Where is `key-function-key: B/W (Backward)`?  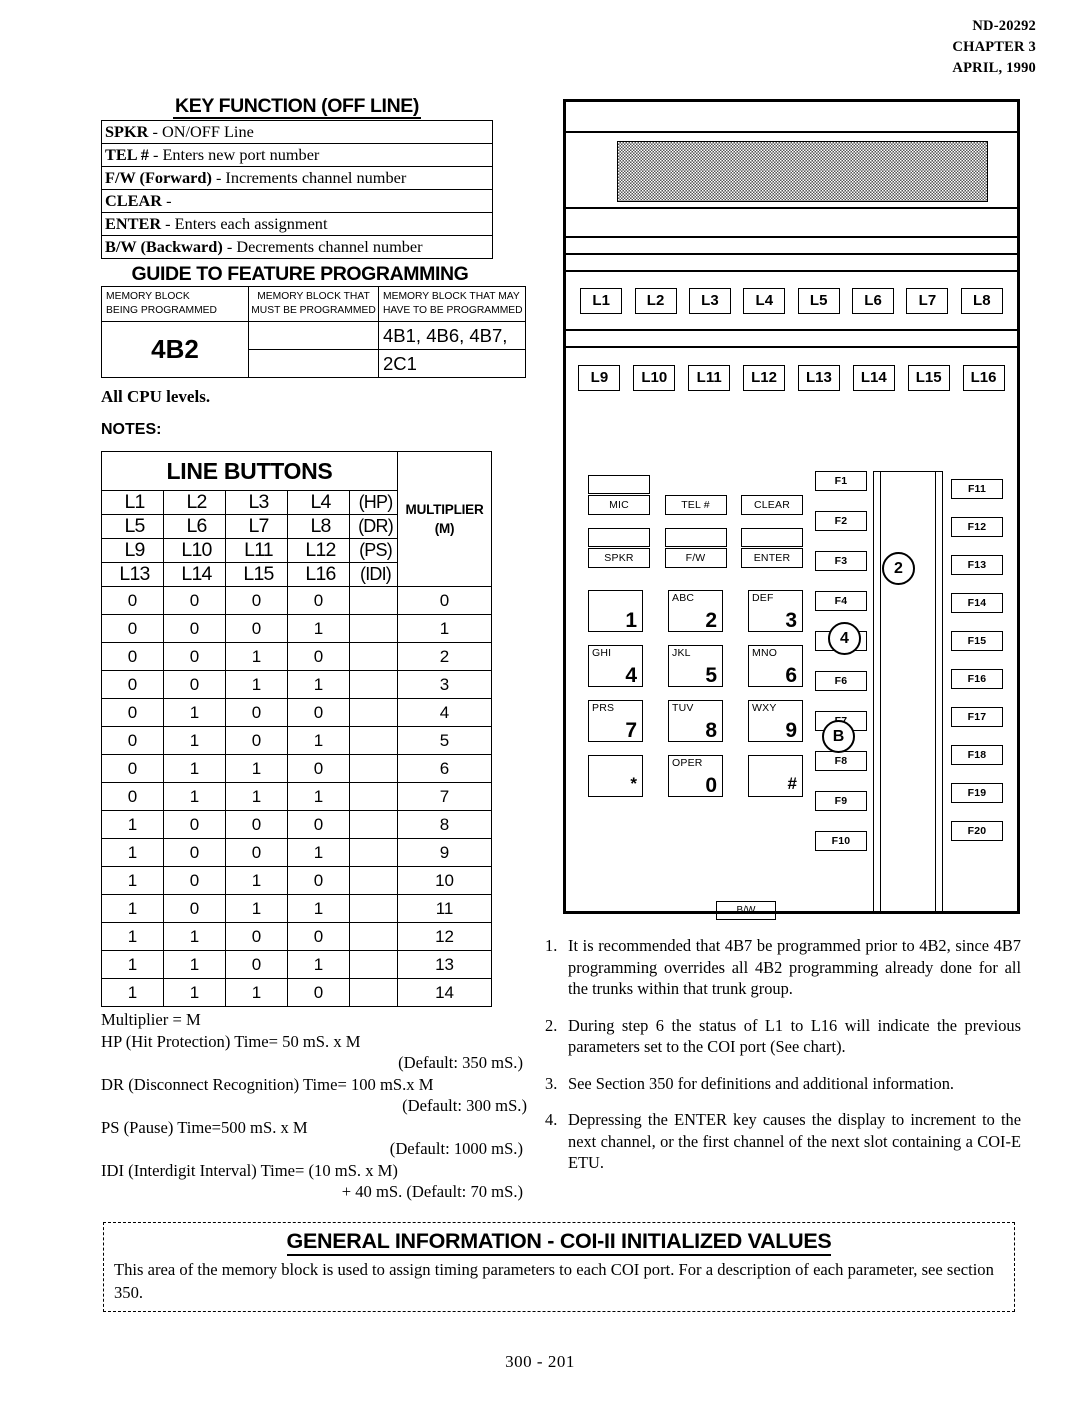
key-function-key: B/W (Backward) is located at coordinates (166, 246).